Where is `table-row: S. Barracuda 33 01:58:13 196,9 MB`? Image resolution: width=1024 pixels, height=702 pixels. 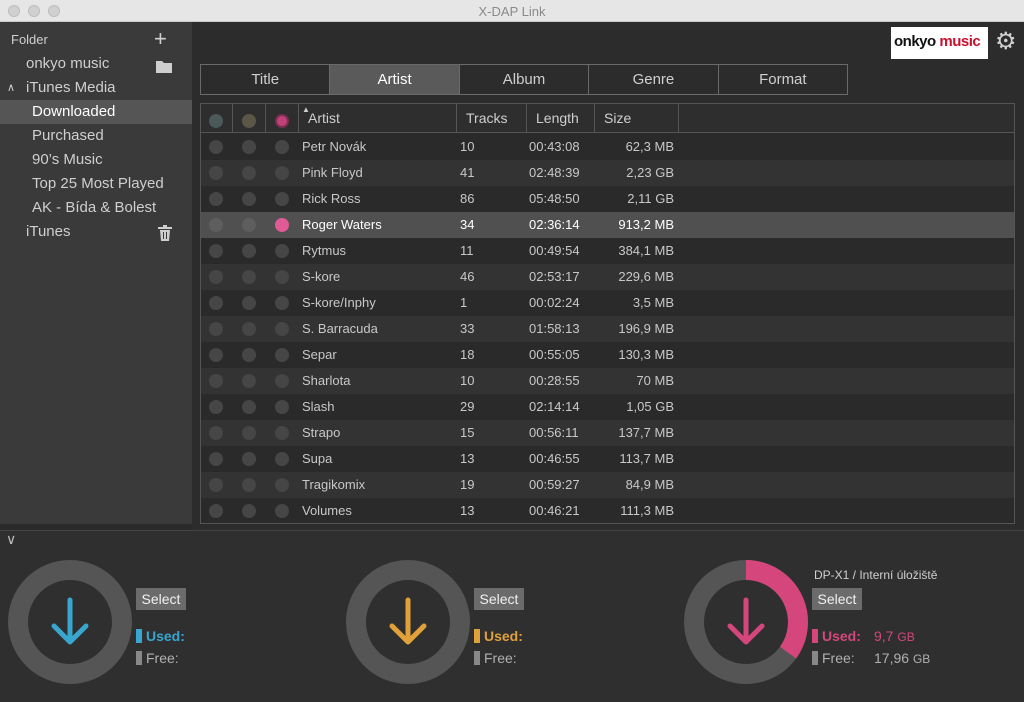 table-row: S. Barracuda 33 01:58:13 196,9 MB is located at coordinates (607, 329).